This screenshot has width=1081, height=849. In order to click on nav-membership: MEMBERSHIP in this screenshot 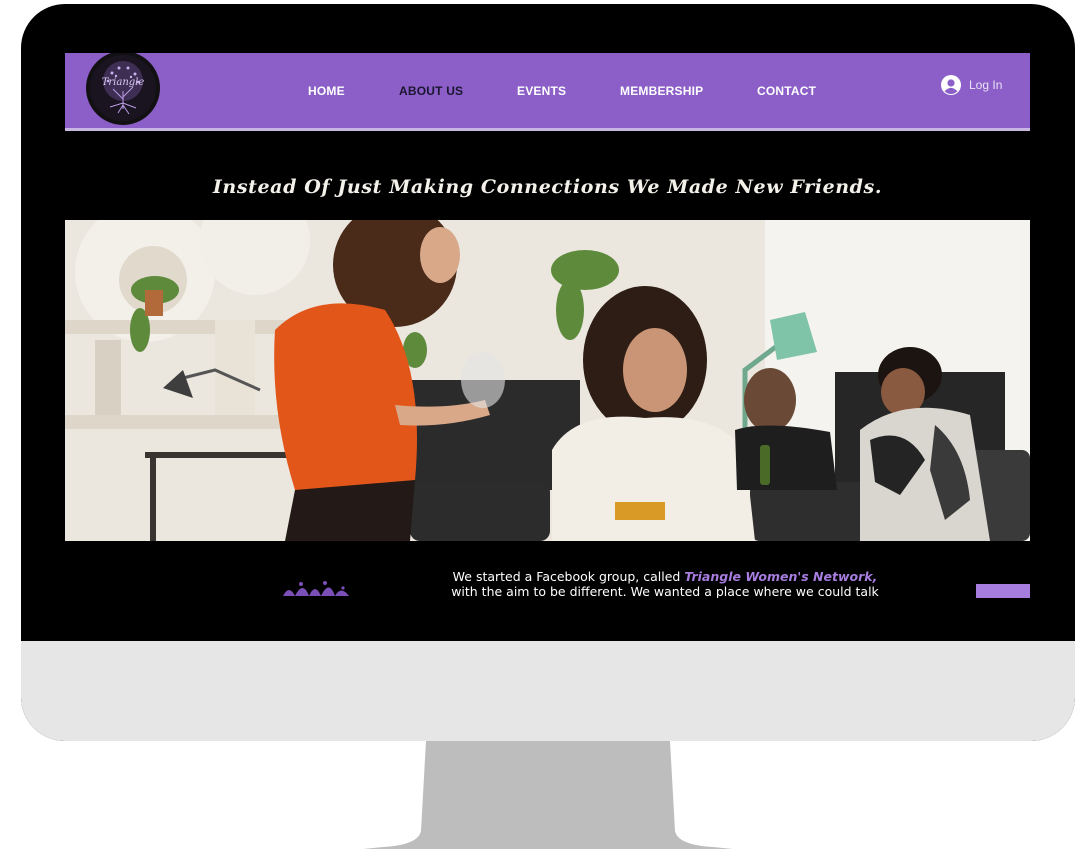, I will do `click(661, 91)`.